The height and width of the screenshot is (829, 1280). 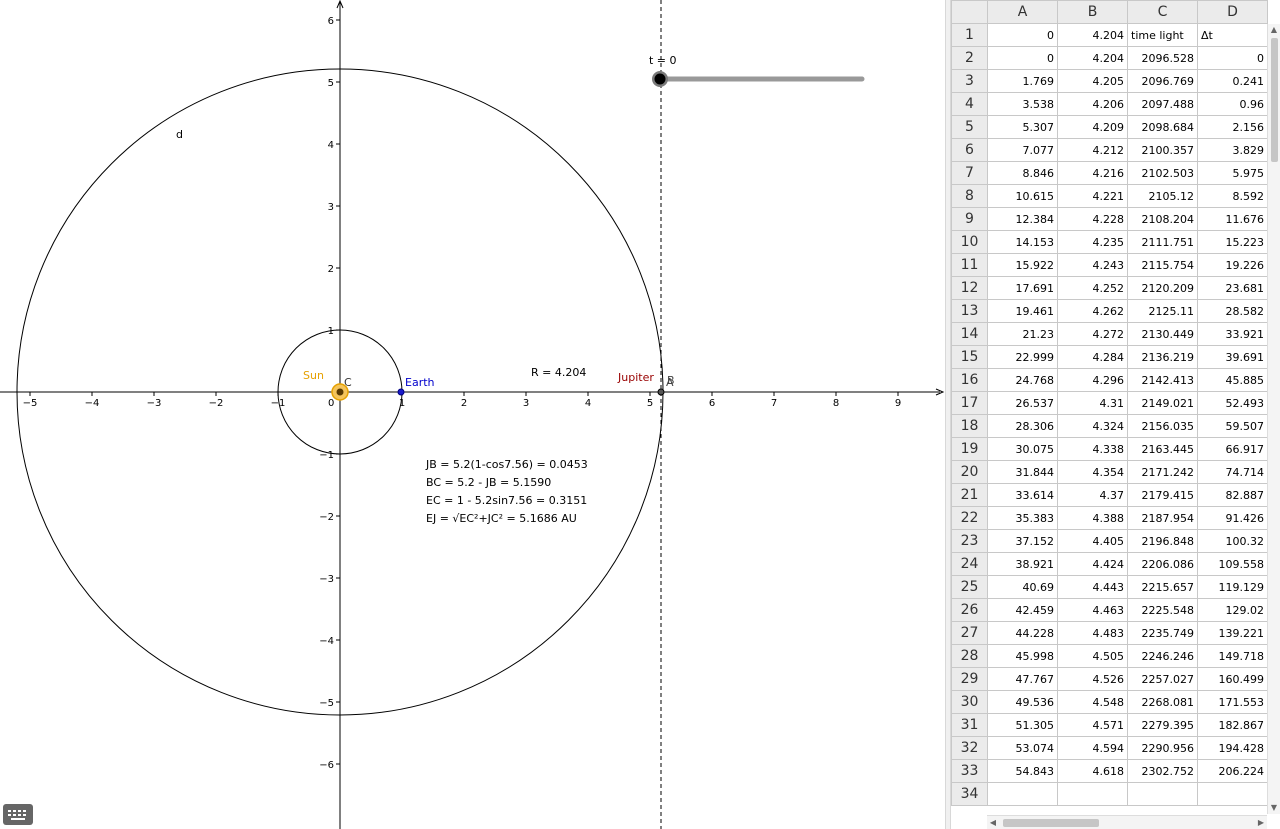 I want to click on column-header: C, so click(x=1162, y=12).